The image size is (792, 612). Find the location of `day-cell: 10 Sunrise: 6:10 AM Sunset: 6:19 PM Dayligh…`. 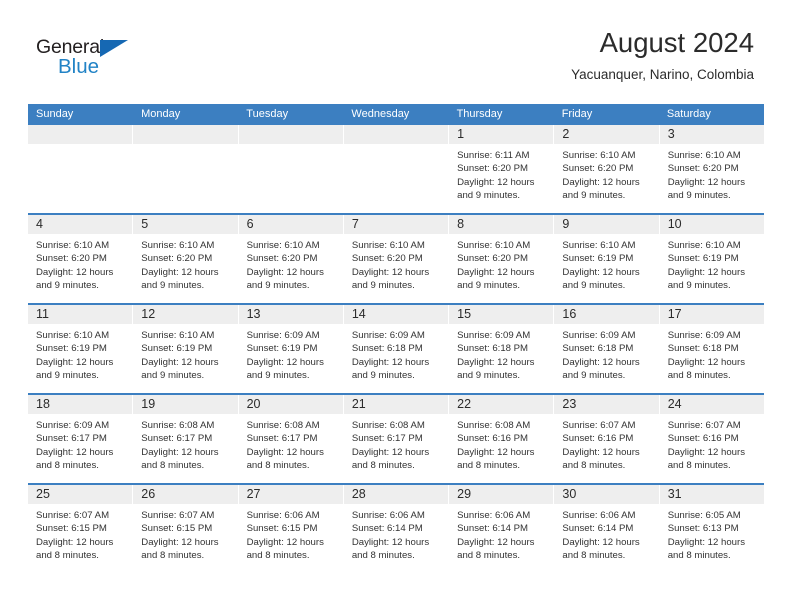

day-cell: 10 Sunrise: 6:10 AM Sunset: 6:19 PM Dayligh… is located at coordinates (711, 259).